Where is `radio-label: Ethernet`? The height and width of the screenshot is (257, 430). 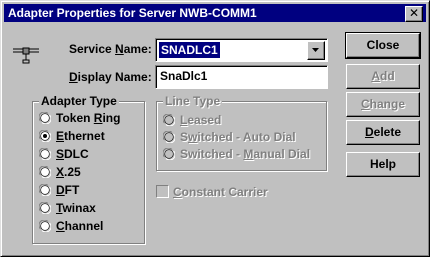 radio-label: Ethernet is located at coordinates (80, 136).